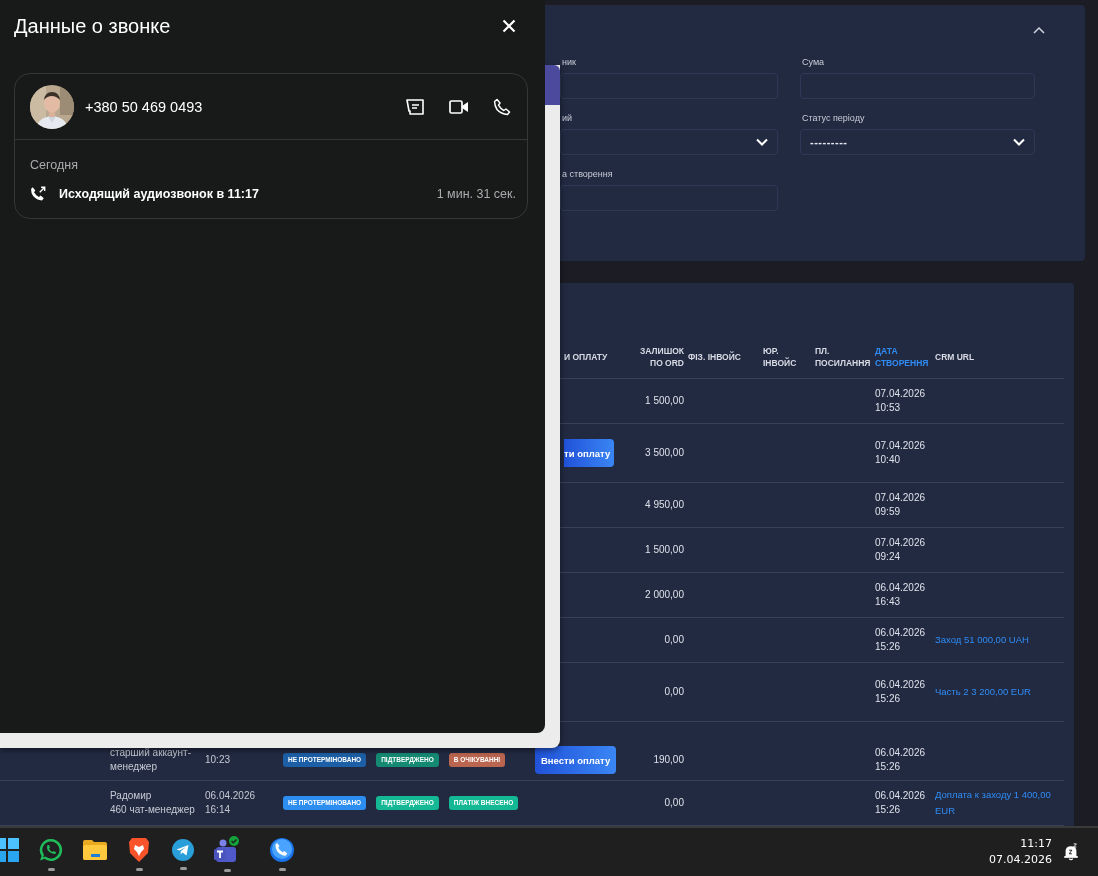  Describe the element at coordinates (658, 357) in the screenshot. I see `column-header: ЗАЛИШОК ПО ORD` at that location.